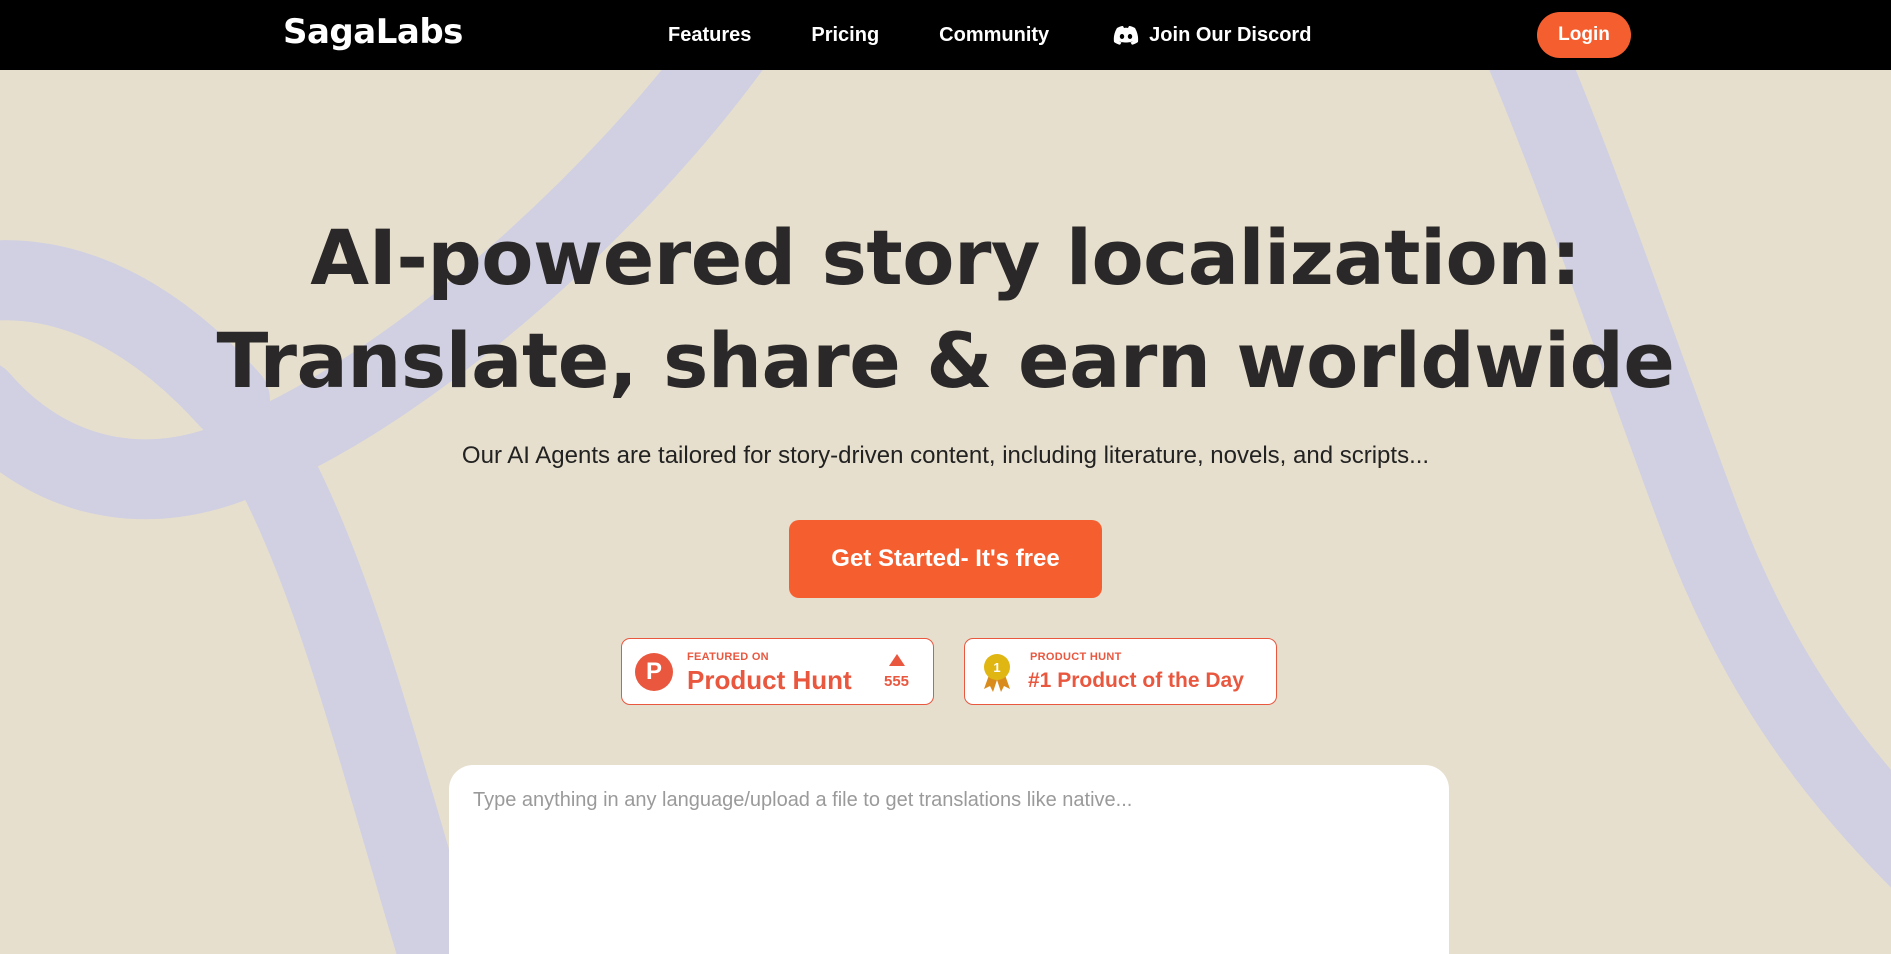 The image size is (1891, 954). I want to click on translation-input-card, so click(949, 859).